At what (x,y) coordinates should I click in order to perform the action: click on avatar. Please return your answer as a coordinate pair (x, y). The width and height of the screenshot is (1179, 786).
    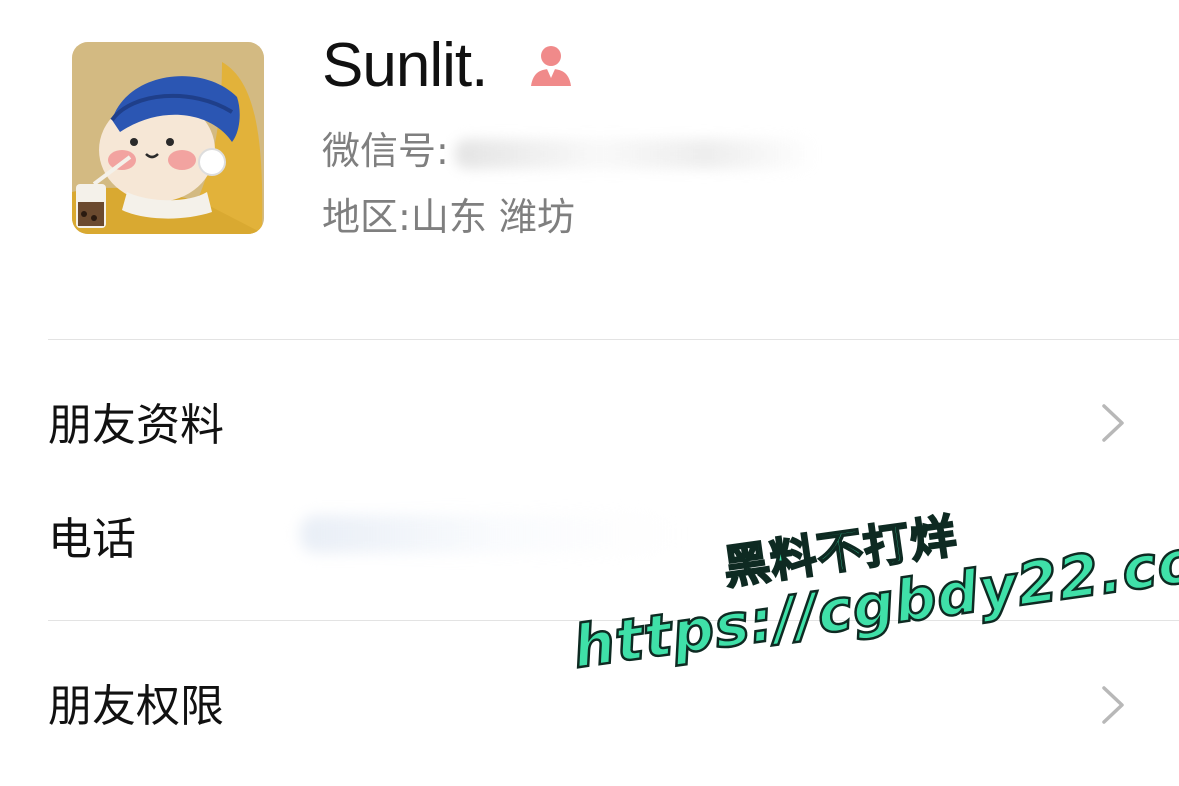
    Looking at the image, I should click on (168, 138).